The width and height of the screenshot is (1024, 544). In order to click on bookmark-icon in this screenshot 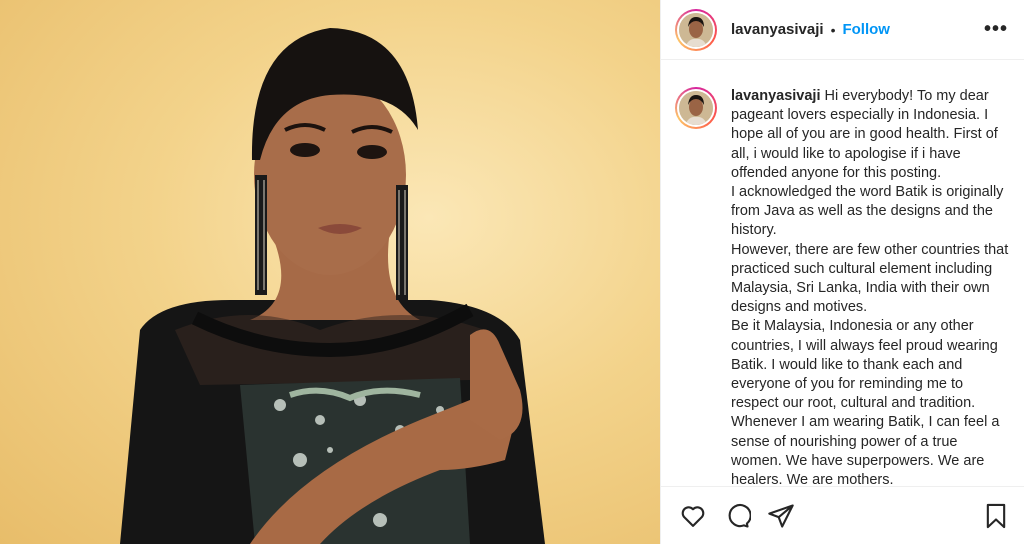, I will do `click(996, 516)`.